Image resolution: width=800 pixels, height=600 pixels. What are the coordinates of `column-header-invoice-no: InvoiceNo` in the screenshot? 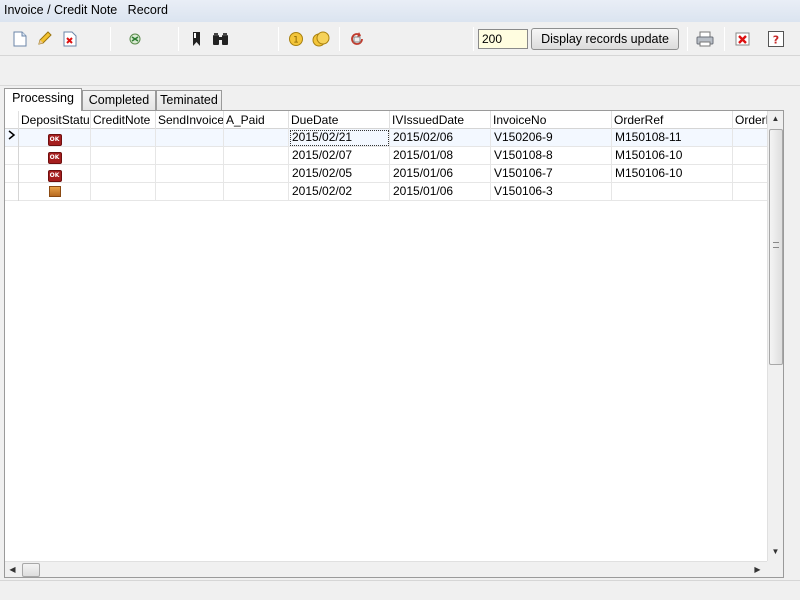 It's located at (551, 120).